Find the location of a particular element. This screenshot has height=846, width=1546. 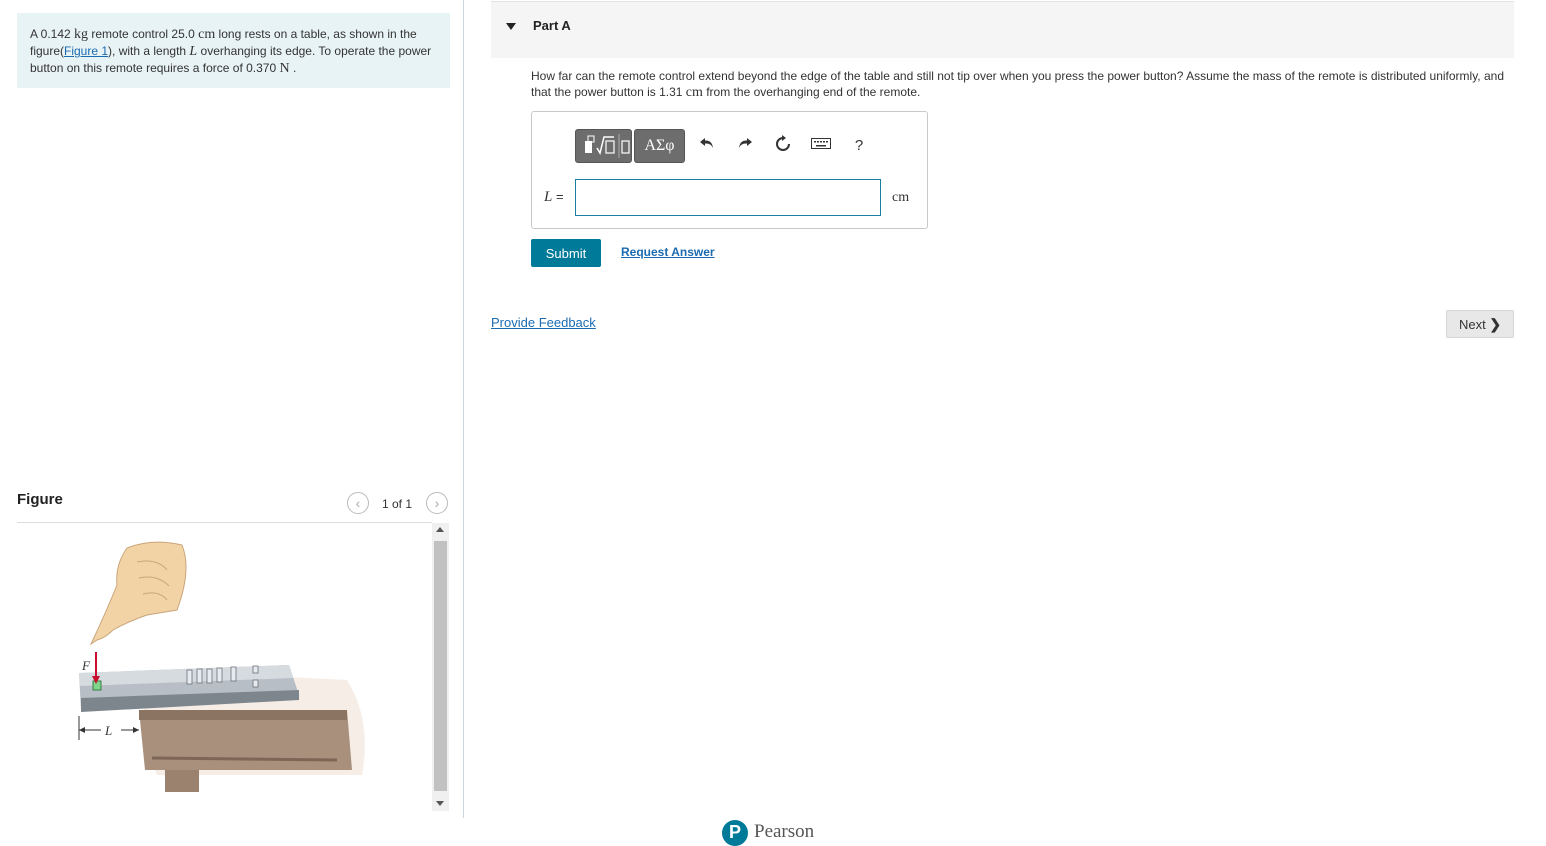

caret-down-icon is located at coordinates (511, 26).